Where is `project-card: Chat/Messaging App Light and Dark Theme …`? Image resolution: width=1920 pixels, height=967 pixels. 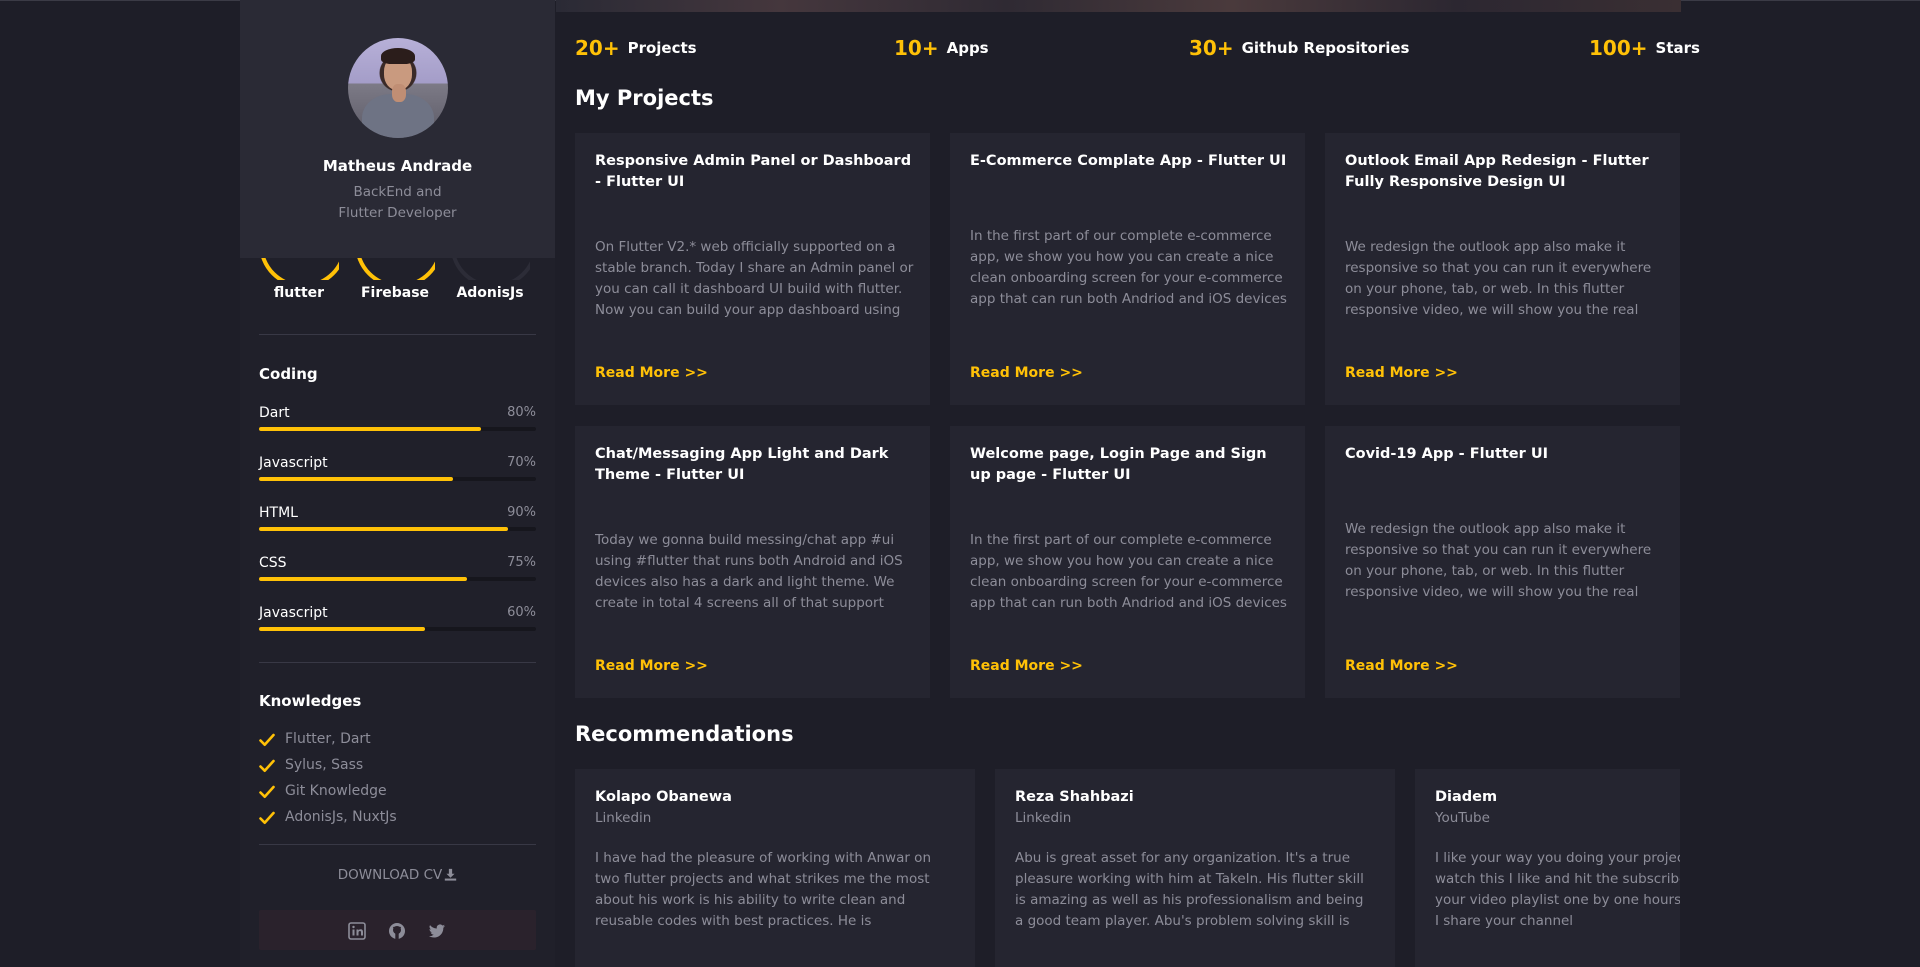 project-card: Chat/Messaging App Light and Dark Theme … is located at coordinates (752, 562).